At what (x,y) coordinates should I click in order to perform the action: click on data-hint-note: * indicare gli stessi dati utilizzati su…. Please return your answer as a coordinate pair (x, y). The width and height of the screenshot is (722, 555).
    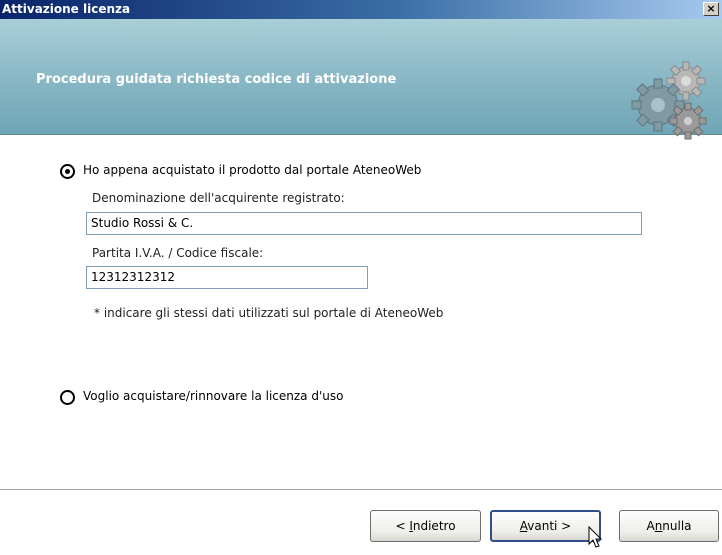
    Looking at the image, I should click on (269, 313).